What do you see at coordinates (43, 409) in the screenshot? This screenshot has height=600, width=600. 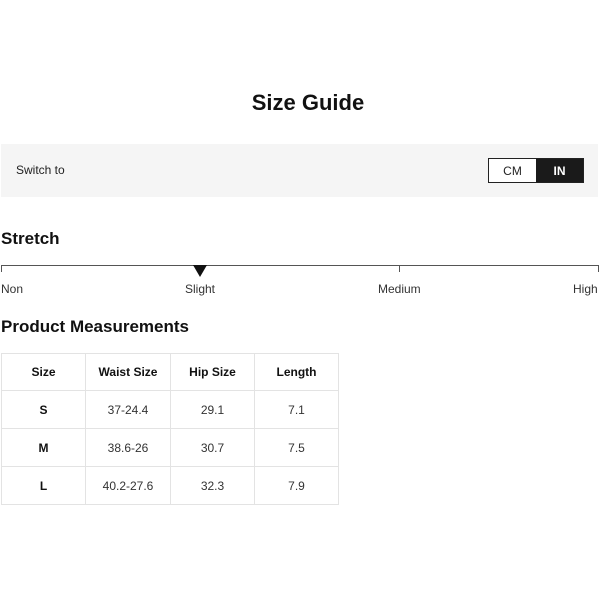 I see `cell-size: S` at bounding box center [43, 409].